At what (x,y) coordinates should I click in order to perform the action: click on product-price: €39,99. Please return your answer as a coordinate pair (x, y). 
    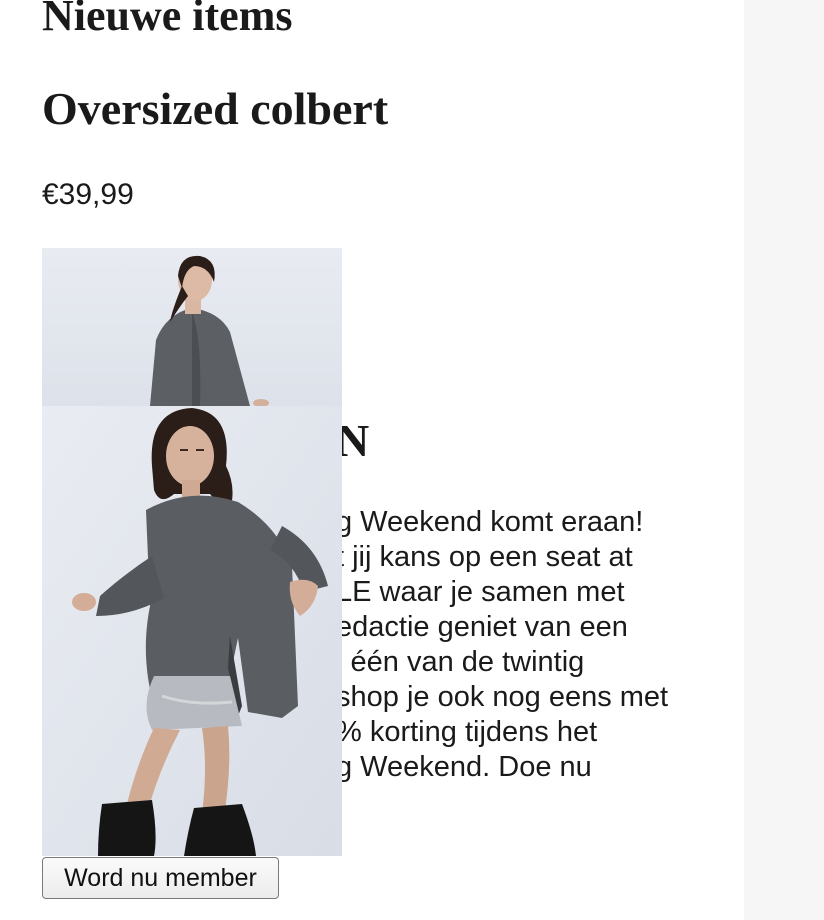
    Looking at the image, I should click on (88, 194).